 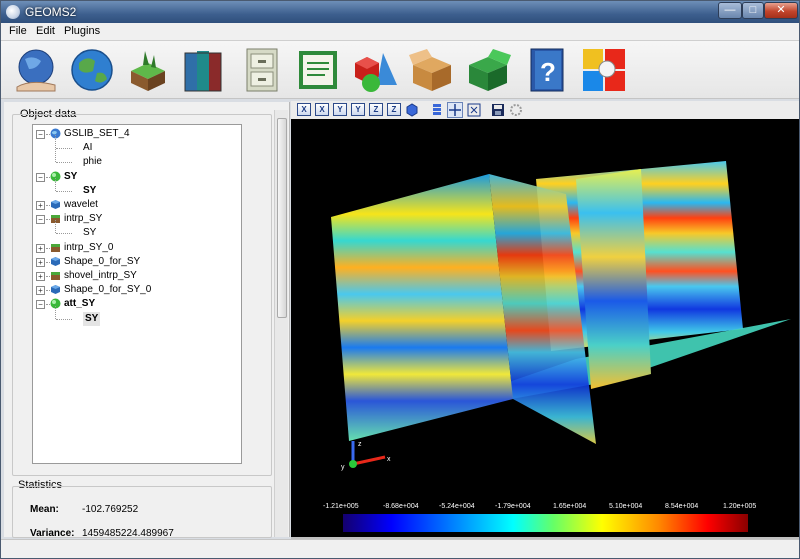 What do you see at coordinates (137, 205) in the screenshot?
I see `tree-item: + wavelet` at bounding box center [137, 205].